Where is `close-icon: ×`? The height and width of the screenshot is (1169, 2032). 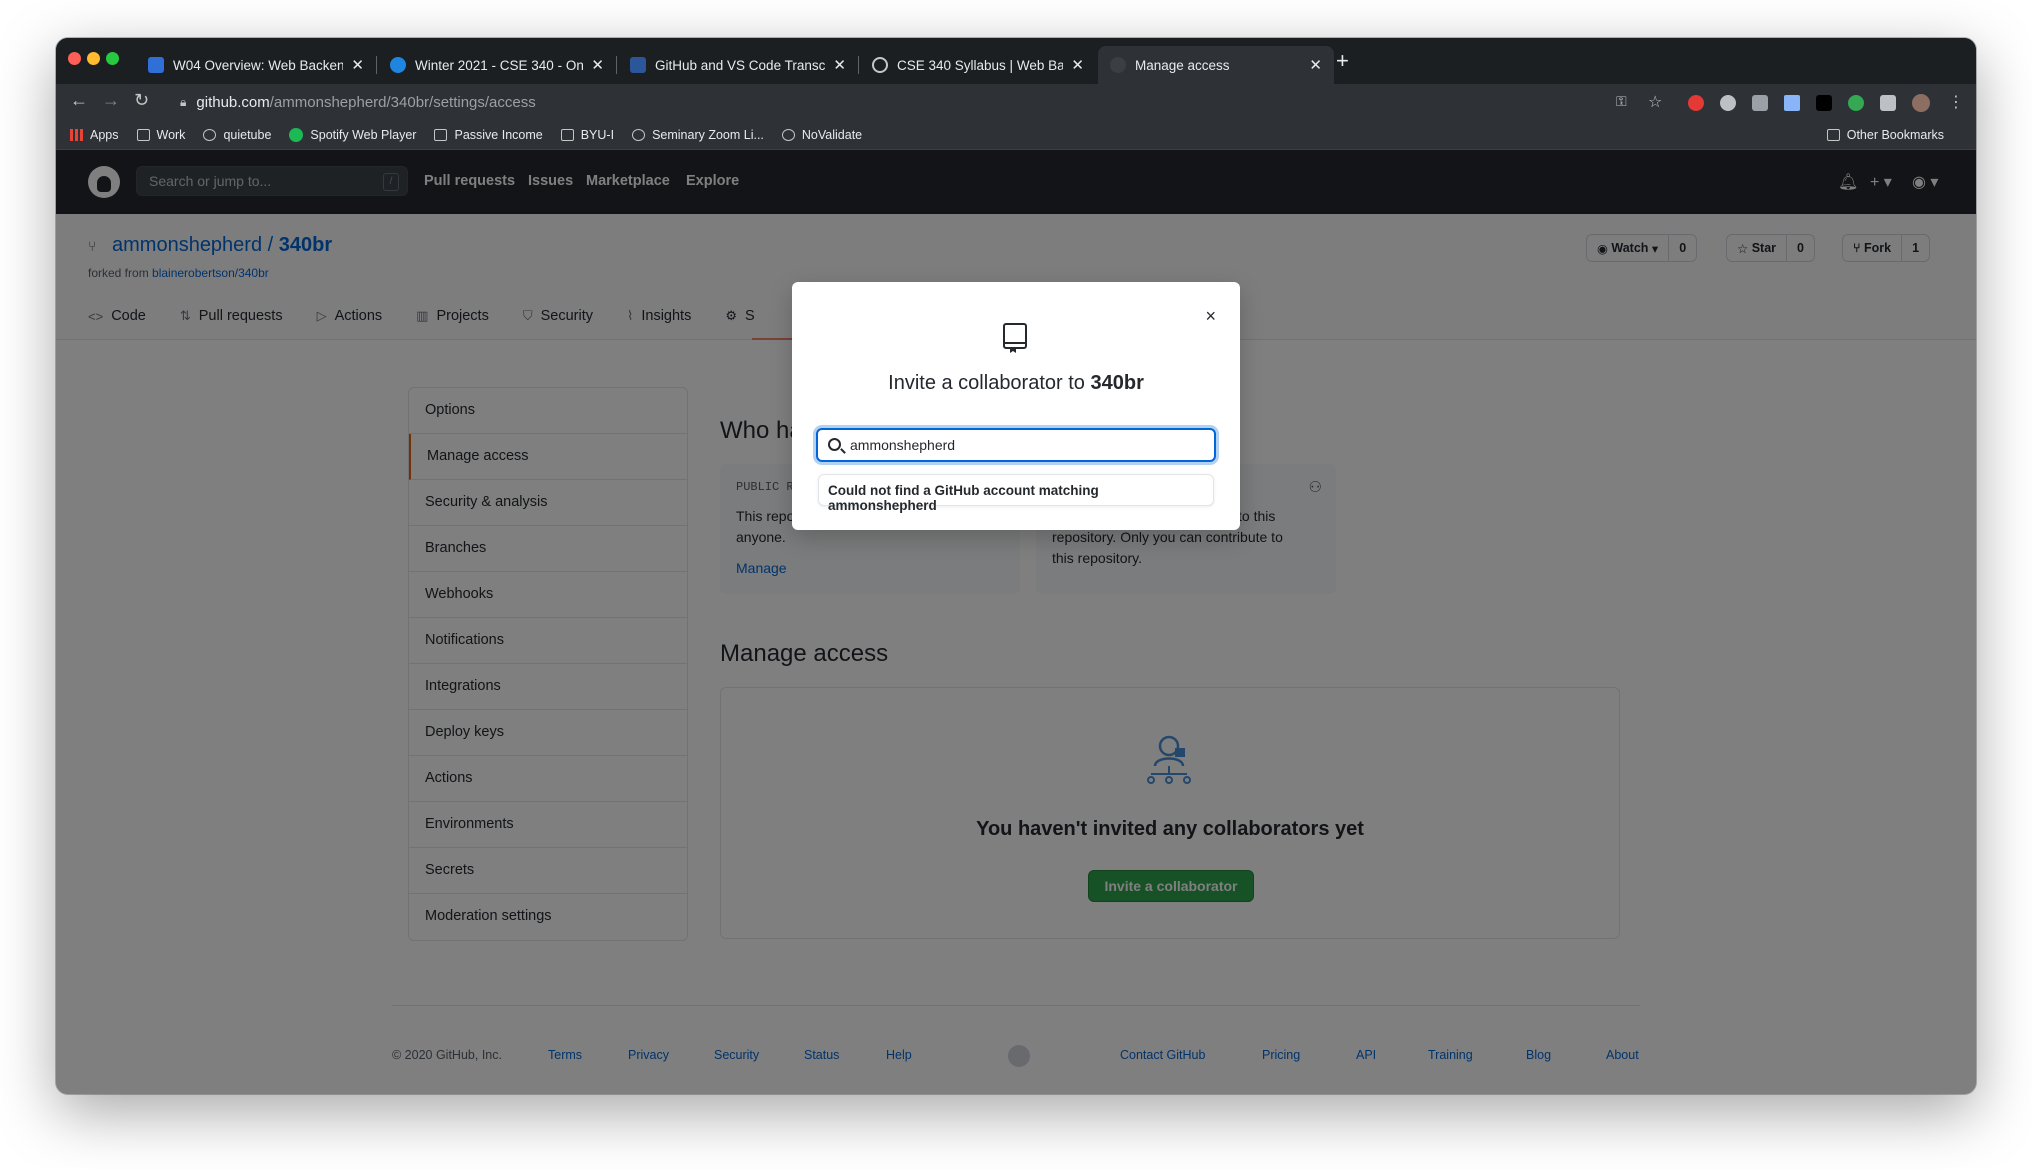 close-icon: × is located at coordinates (1210, 316).